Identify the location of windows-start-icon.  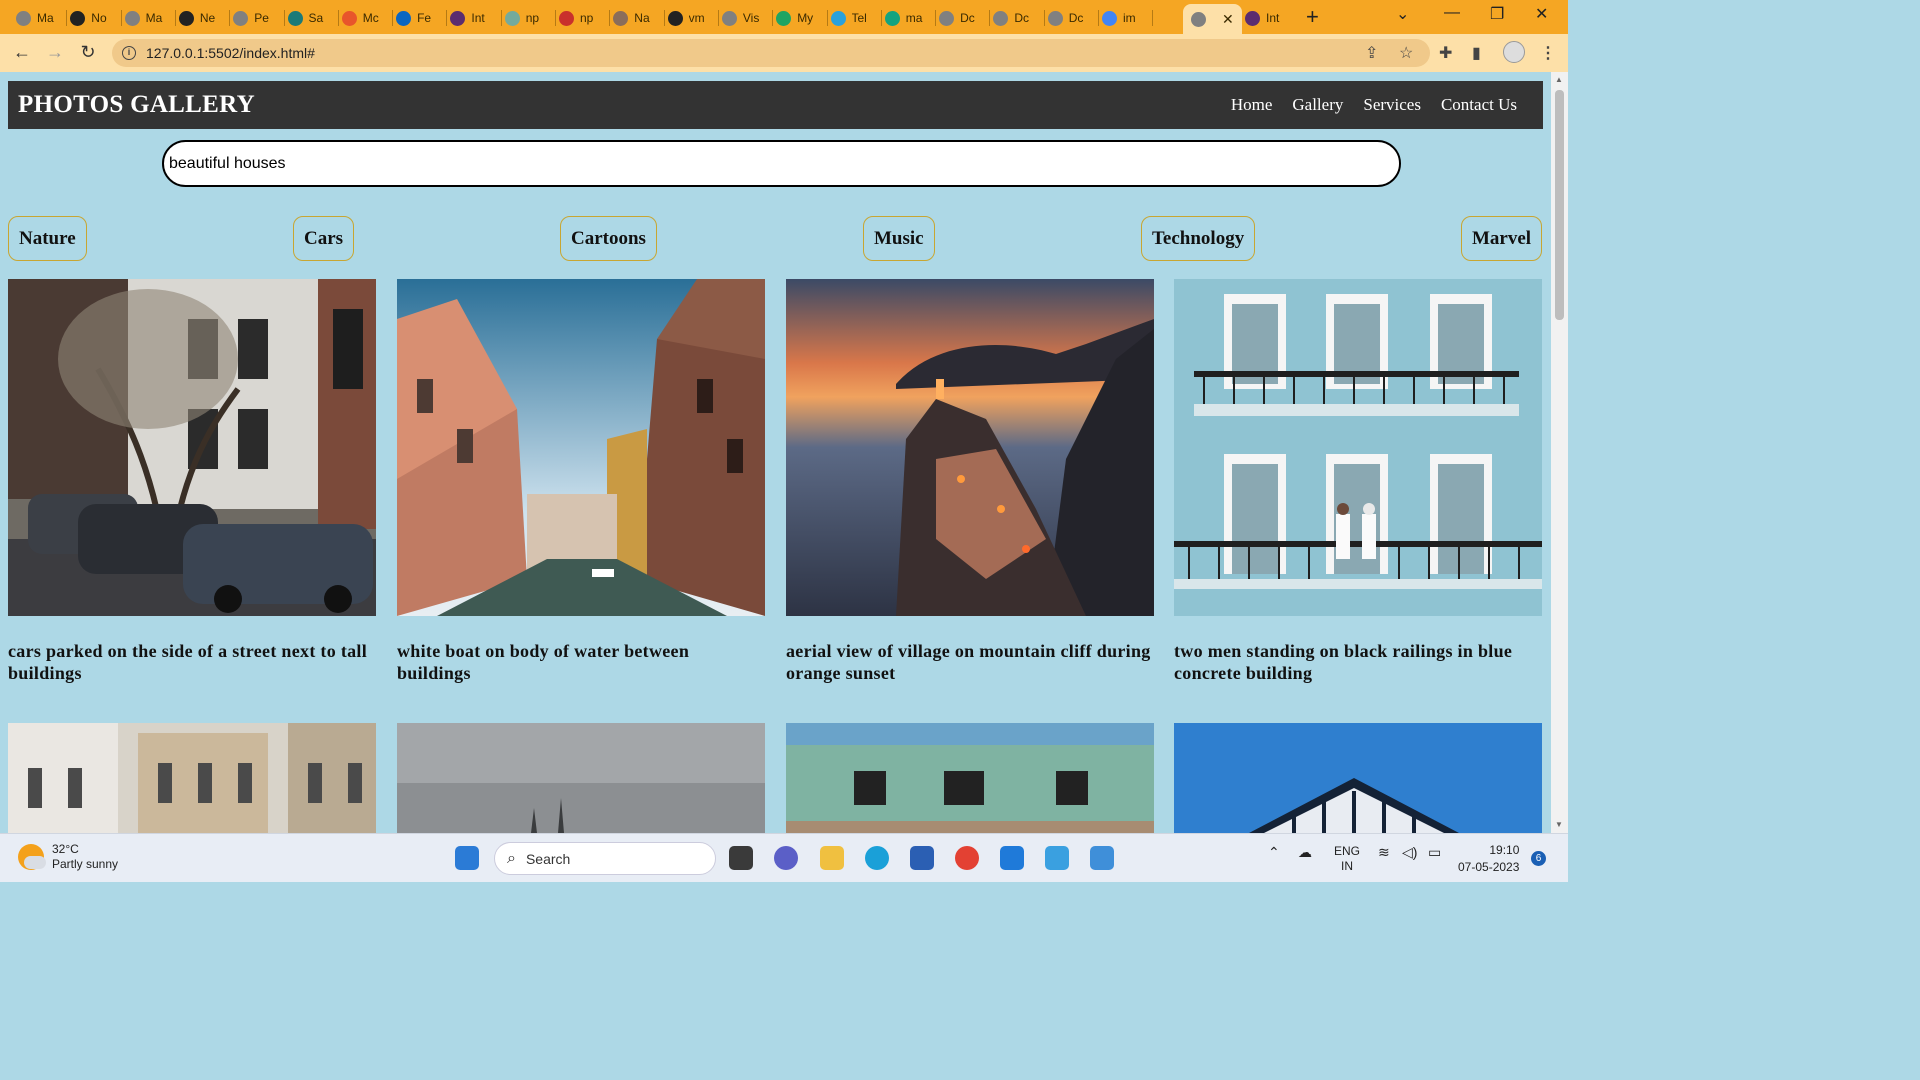
(467, 858).